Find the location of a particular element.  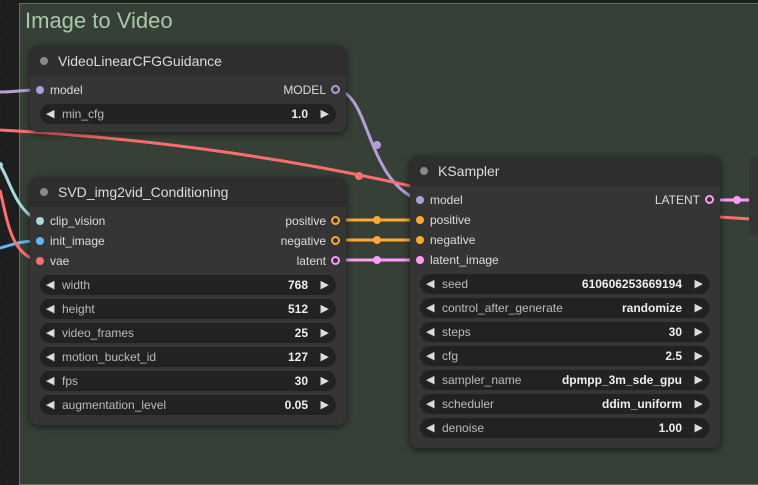

input-label-init-image: init_image is located at coordinates (77, 241).